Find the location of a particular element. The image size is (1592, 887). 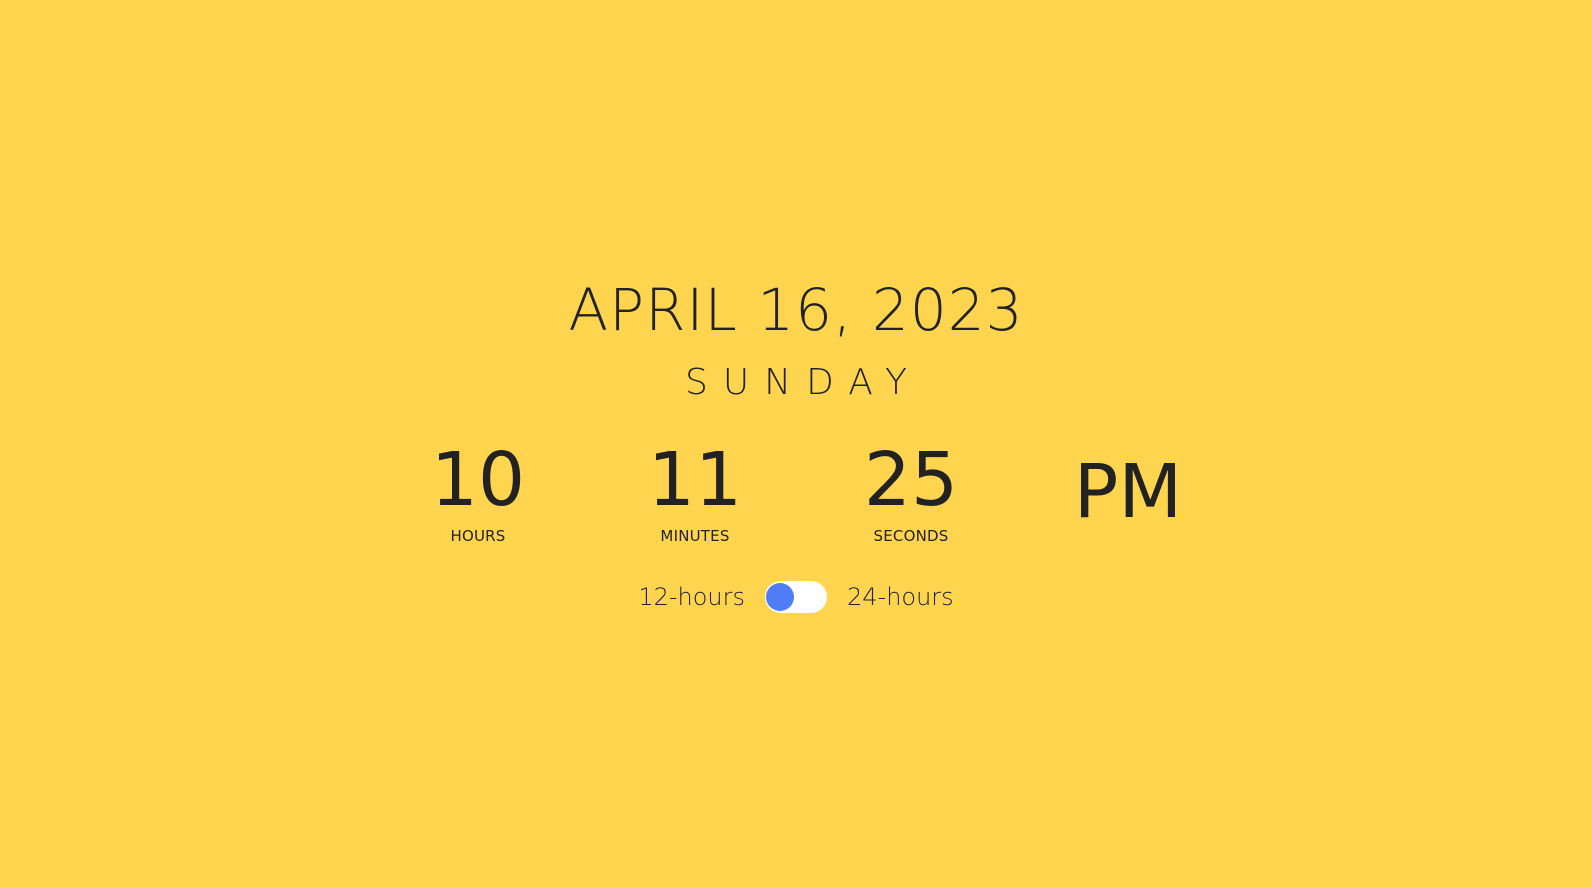

seconds-unit: 25 SECONDS is located at coordinates (911, 492).